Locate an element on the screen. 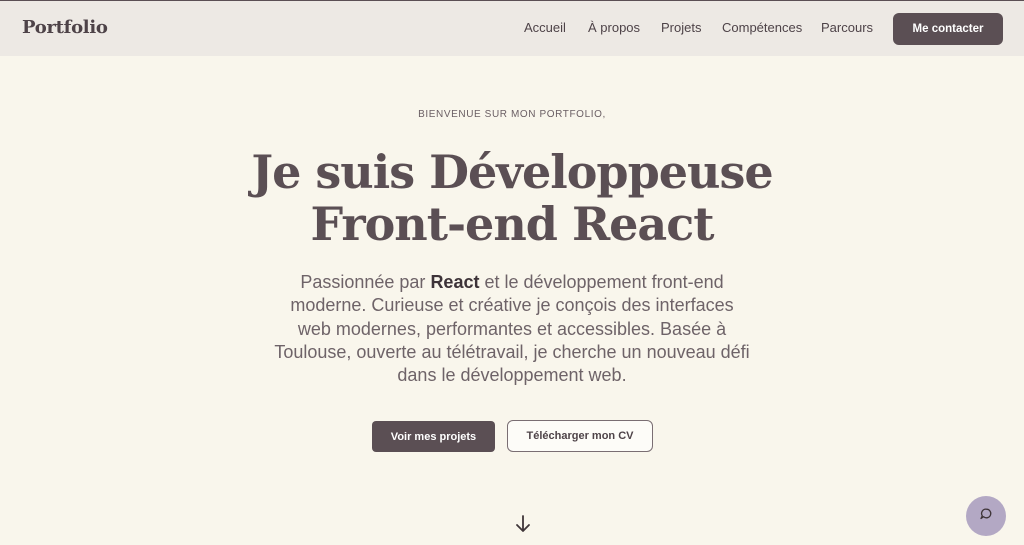 The width and height of the screenshot is (1024, 545). arrow-down-icon is located at coordinates (523, 524).